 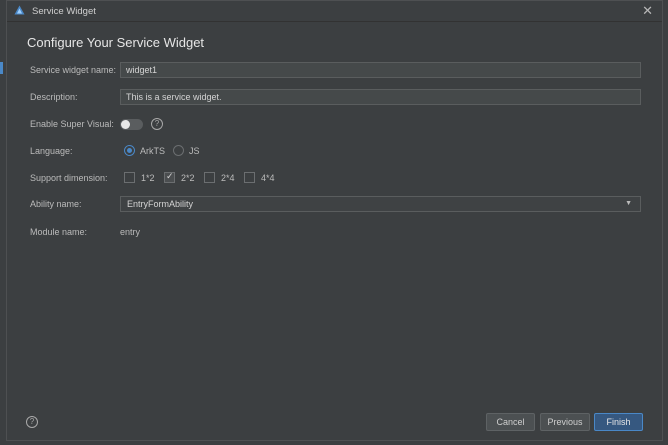 I want to click on widget-name-row: Service widget name:, so click(x=340, y=71).